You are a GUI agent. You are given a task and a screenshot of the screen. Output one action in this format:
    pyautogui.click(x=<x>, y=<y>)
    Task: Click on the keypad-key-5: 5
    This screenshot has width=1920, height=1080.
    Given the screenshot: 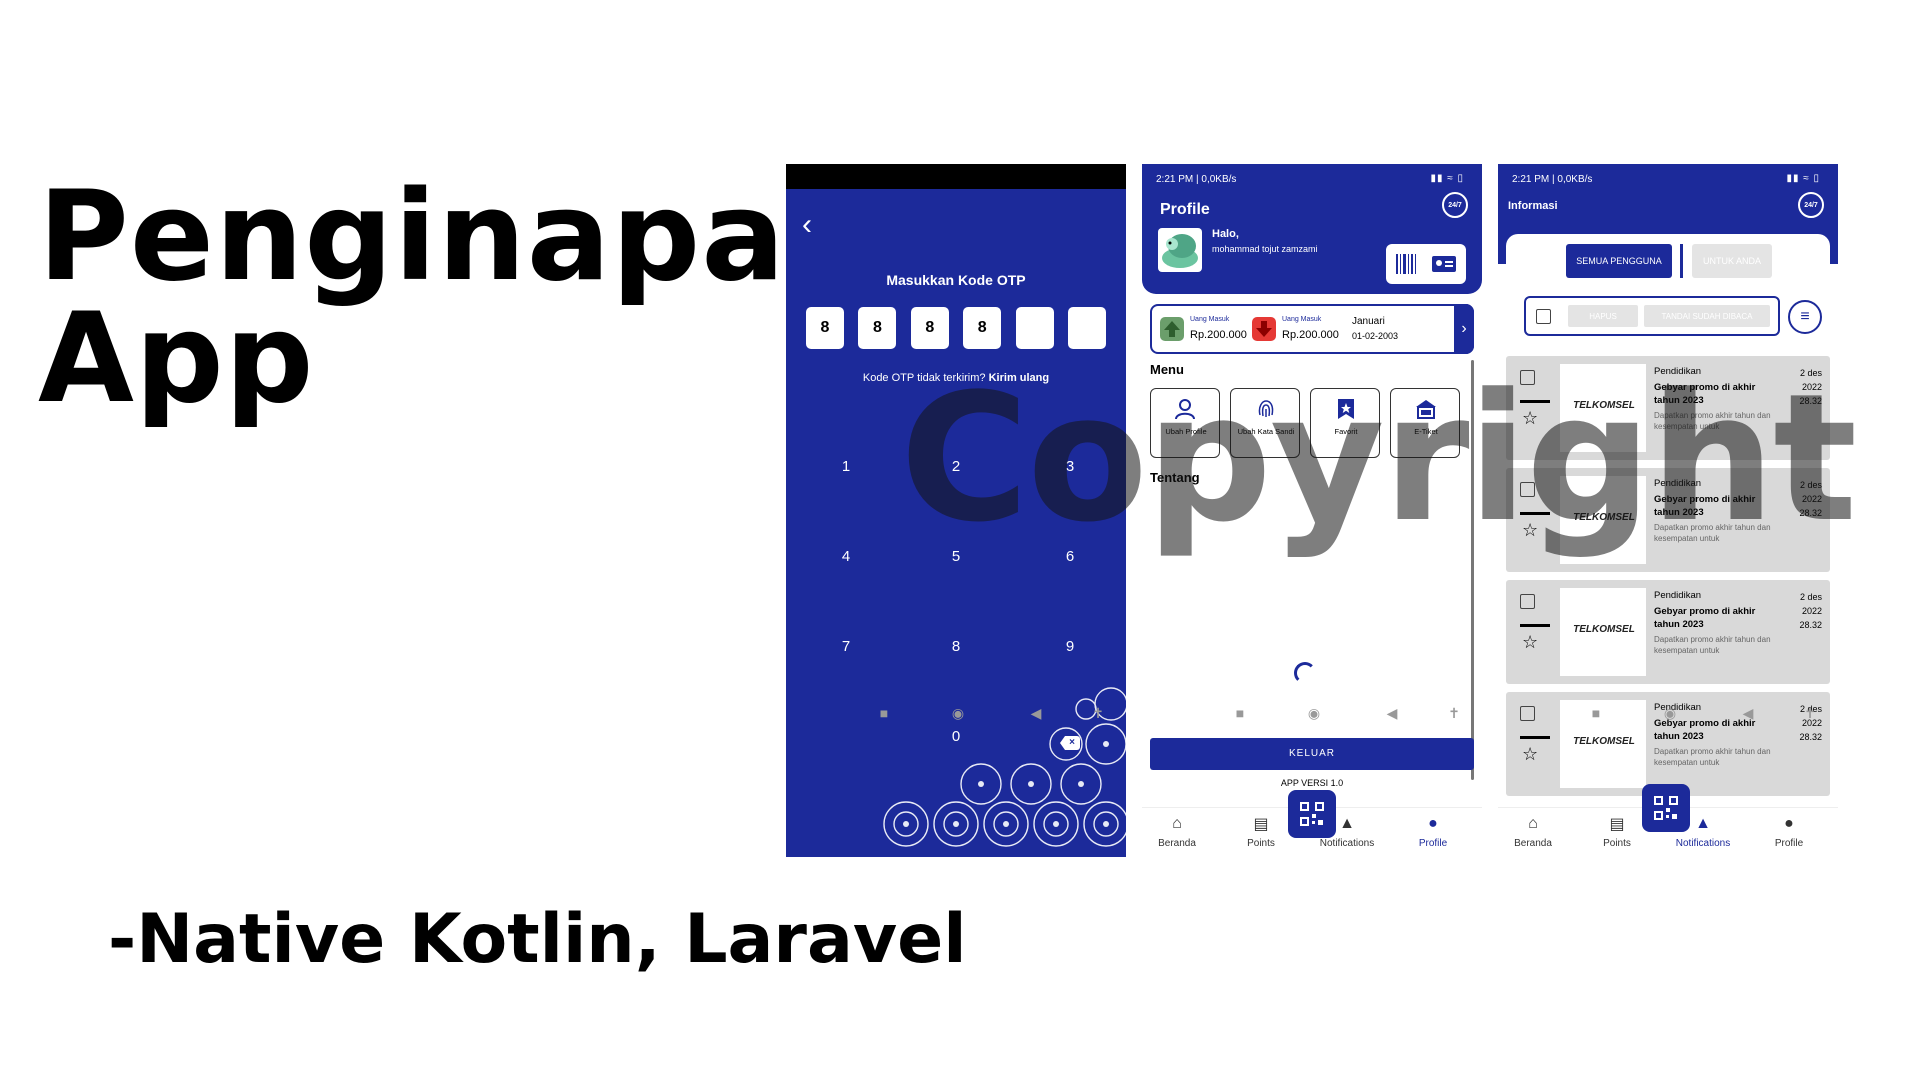 What is the action you would take?
    pyautogui.click(x=956, y=556)
    